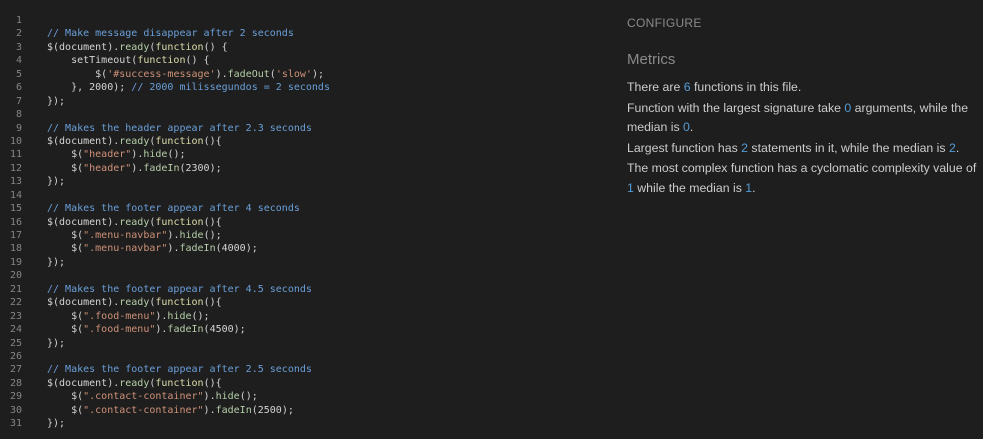  I want to click on metrics-heading: Metrics, so click(651, 59).